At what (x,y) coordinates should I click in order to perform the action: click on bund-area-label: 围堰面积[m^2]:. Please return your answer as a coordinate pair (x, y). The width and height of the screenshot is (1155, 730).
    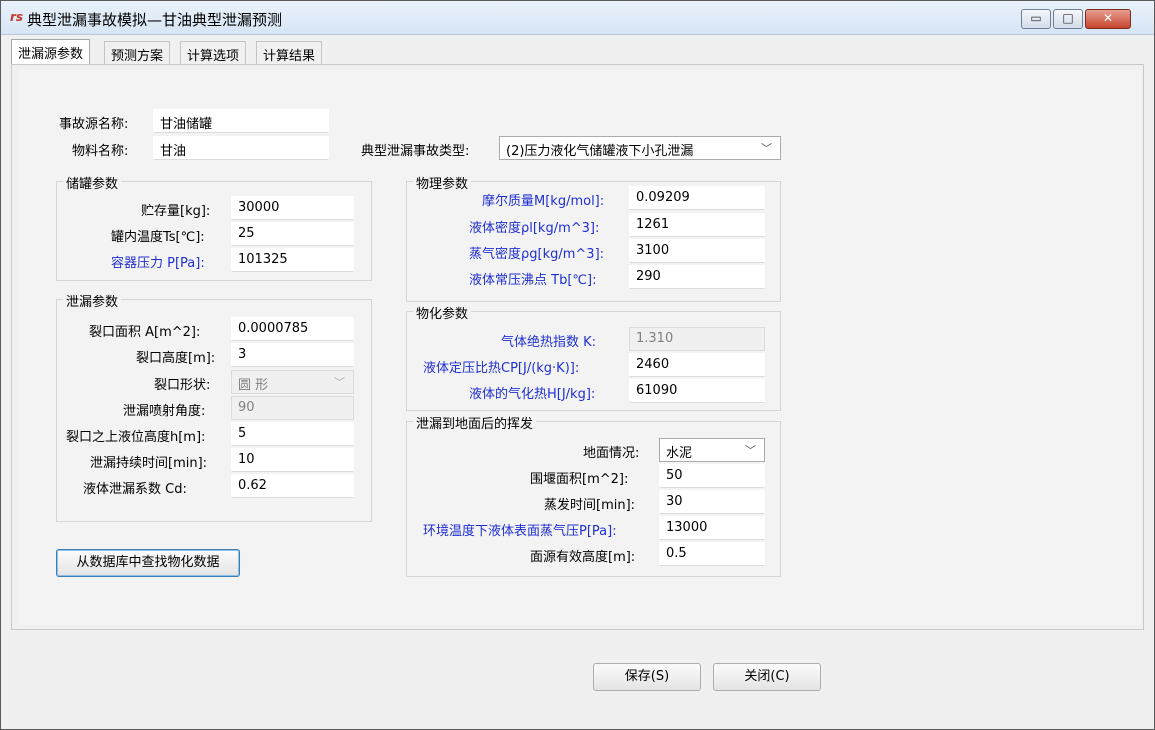
    Looking at the image, I should click on (579, 479).